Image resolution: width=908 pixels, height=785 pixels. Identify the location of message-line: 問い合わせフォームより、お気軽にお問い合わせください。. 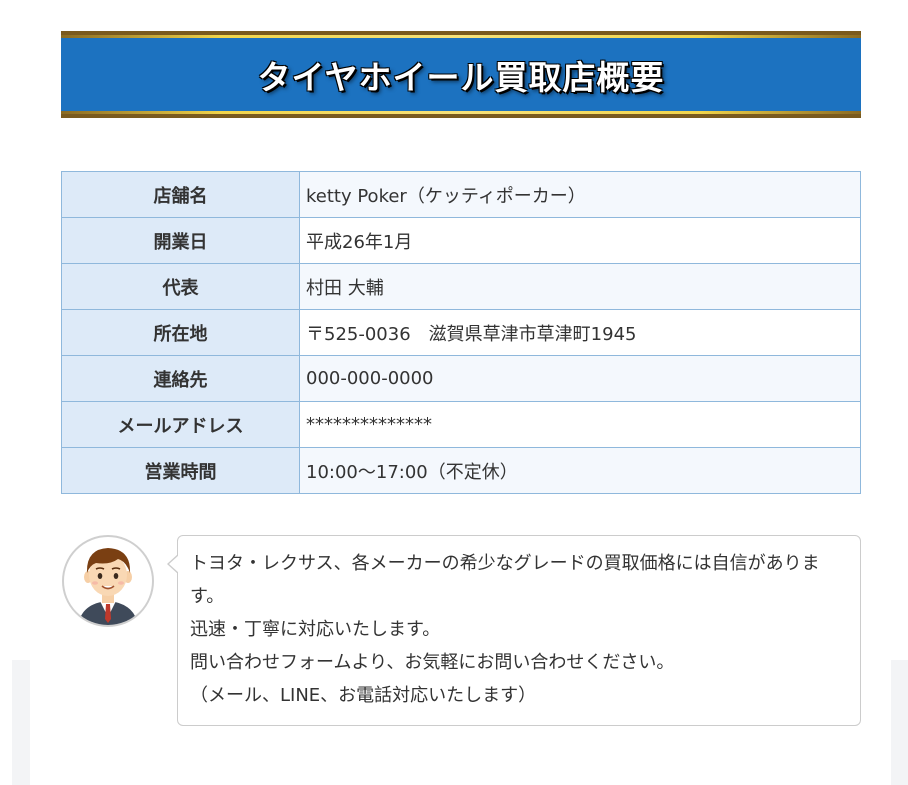
(432, 662).